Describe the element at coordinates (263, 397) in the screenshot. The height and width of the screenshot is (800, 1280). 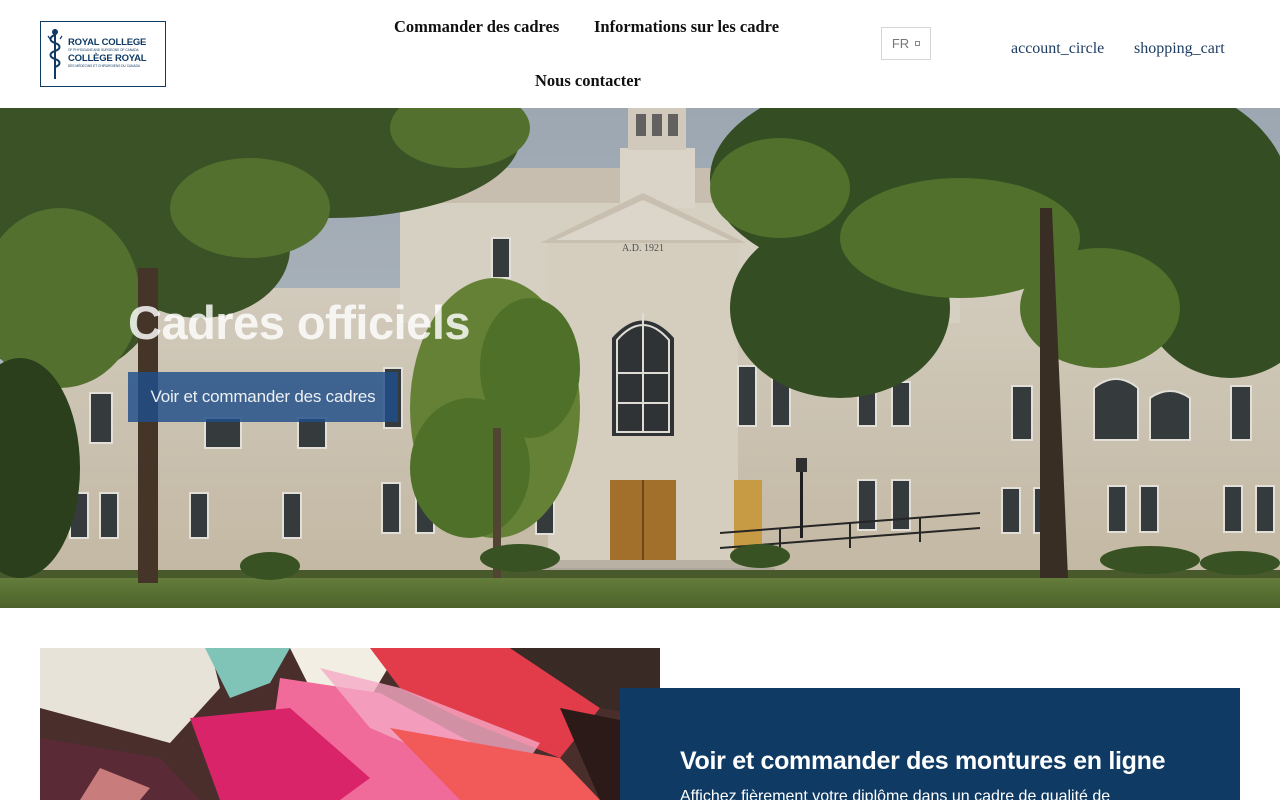
I see `view-order-frames-button: Voir et commander des cadres` at that location.